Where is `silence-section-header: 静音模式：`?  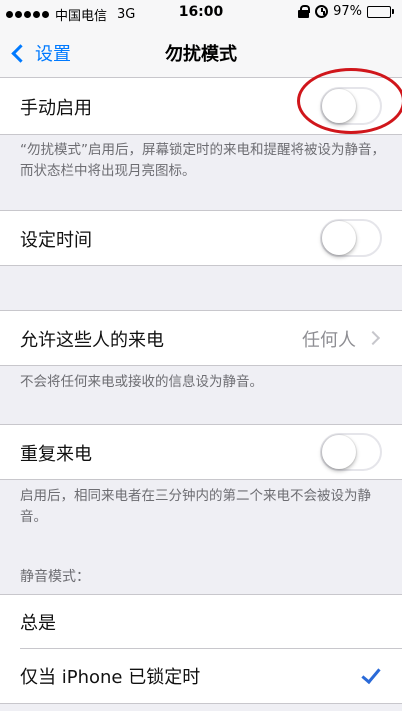 silence-section-header: 静音模式： is located at coordinates (55, 577).